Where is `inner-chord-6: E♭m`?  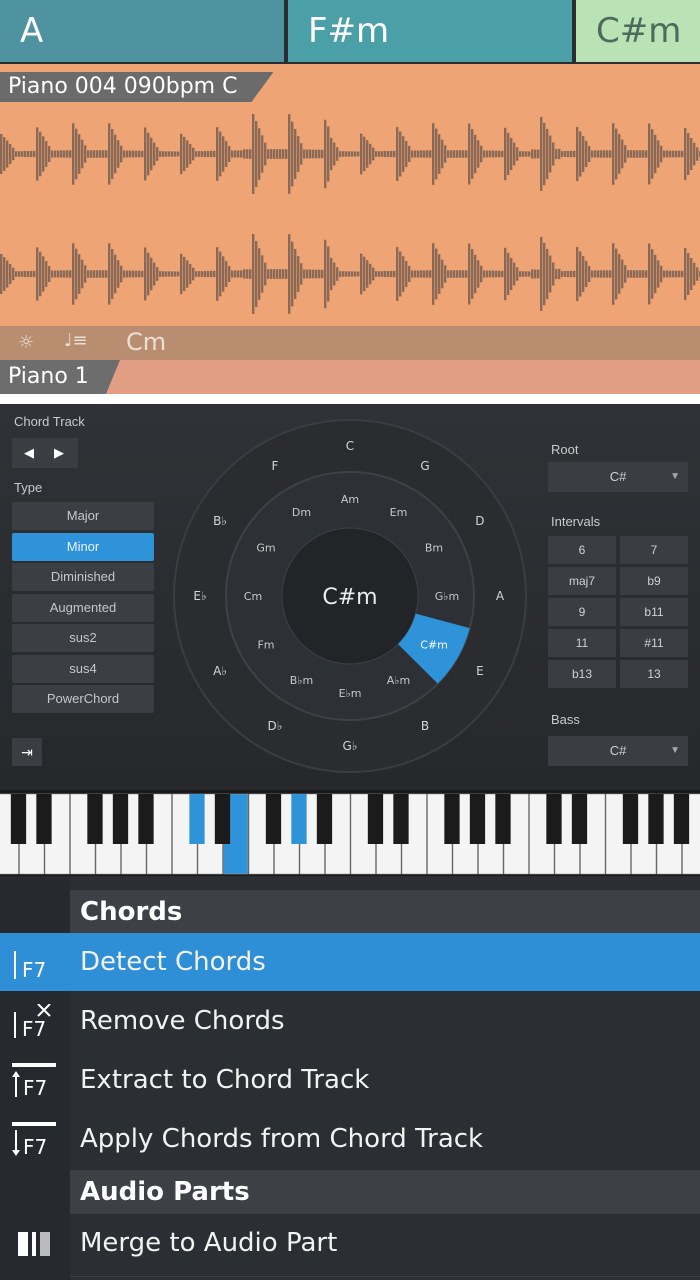 inner-chord-6: E♭m is located at coordinates (350, 693).